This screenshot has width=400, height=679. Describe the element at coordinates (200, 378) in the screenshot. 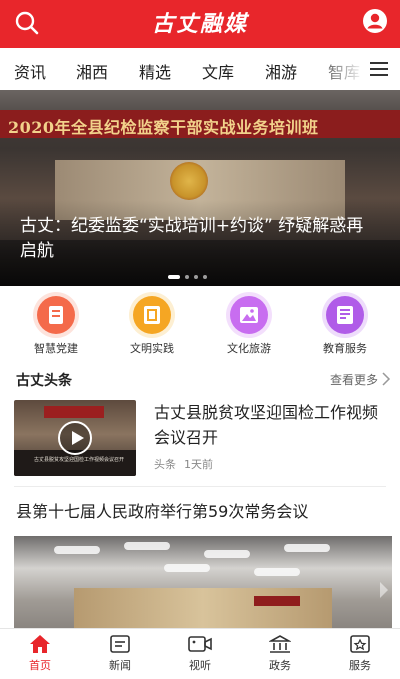

I see `section-header: 古丈头条 查看更多` at that location.